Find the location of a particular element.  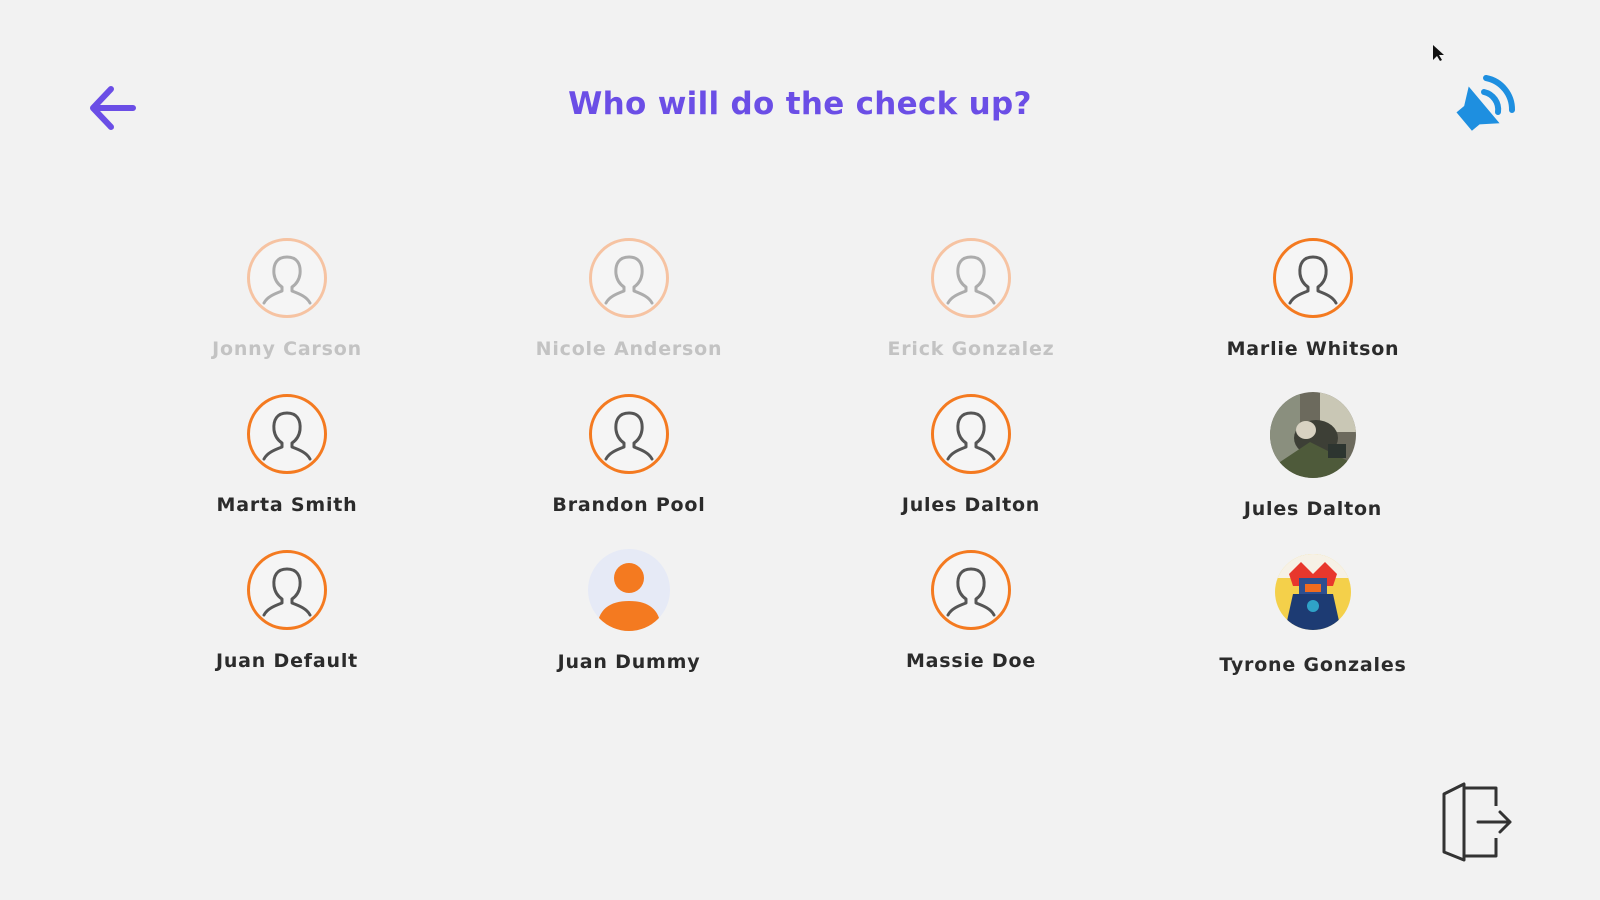

user-name: Juan Dummy is located at coordinates (629, 662).